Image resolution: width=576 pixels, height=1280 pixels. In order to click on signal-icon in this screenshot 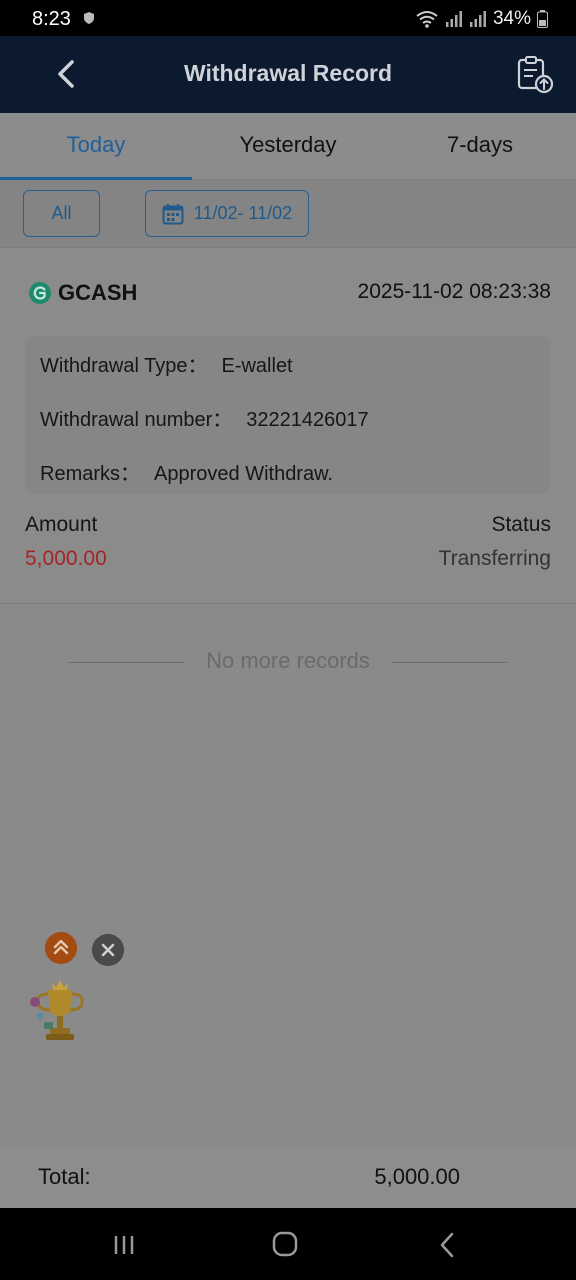, I will do `click(453, 19)`.